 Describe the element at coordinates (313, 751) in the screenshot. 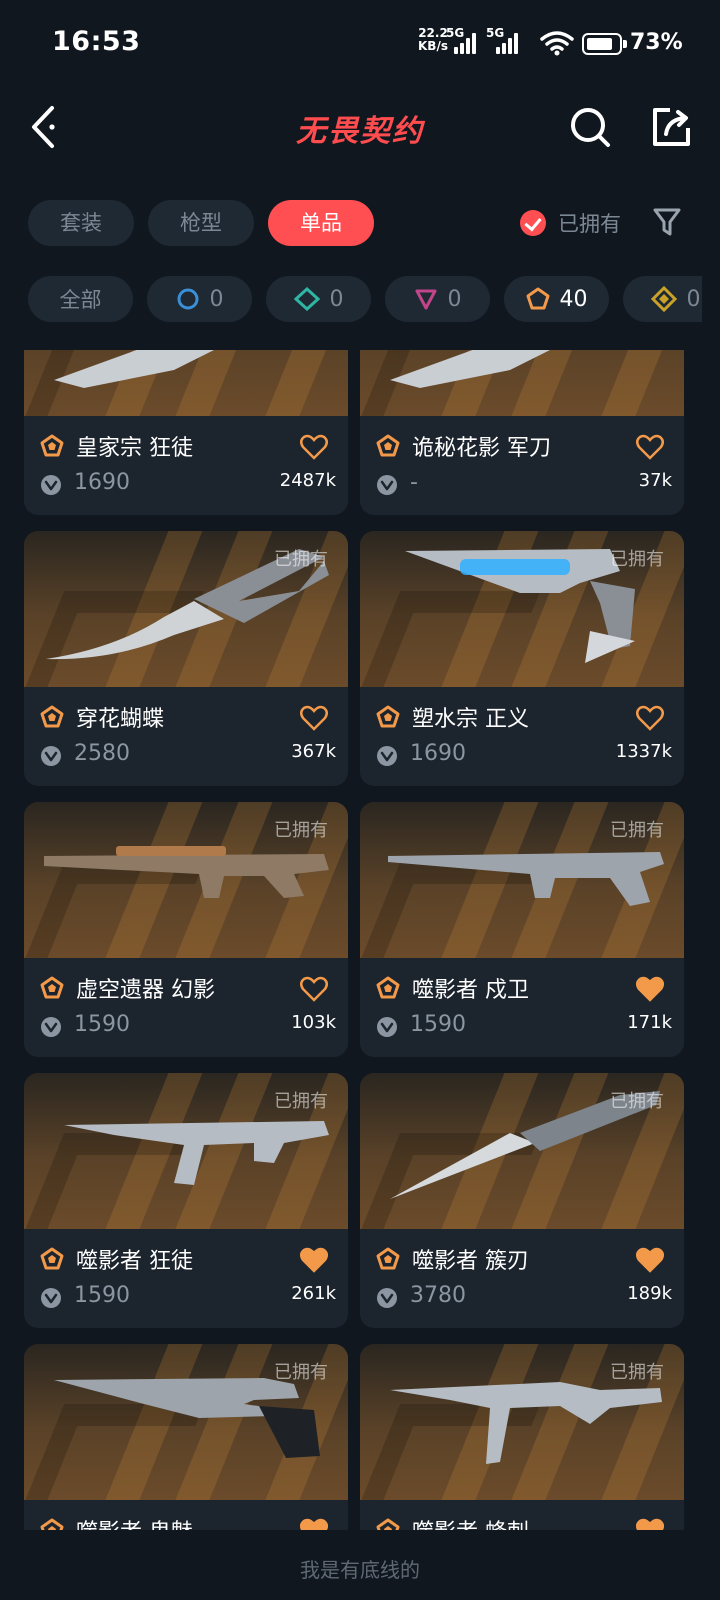

I see `like-count: 367k` at that location.